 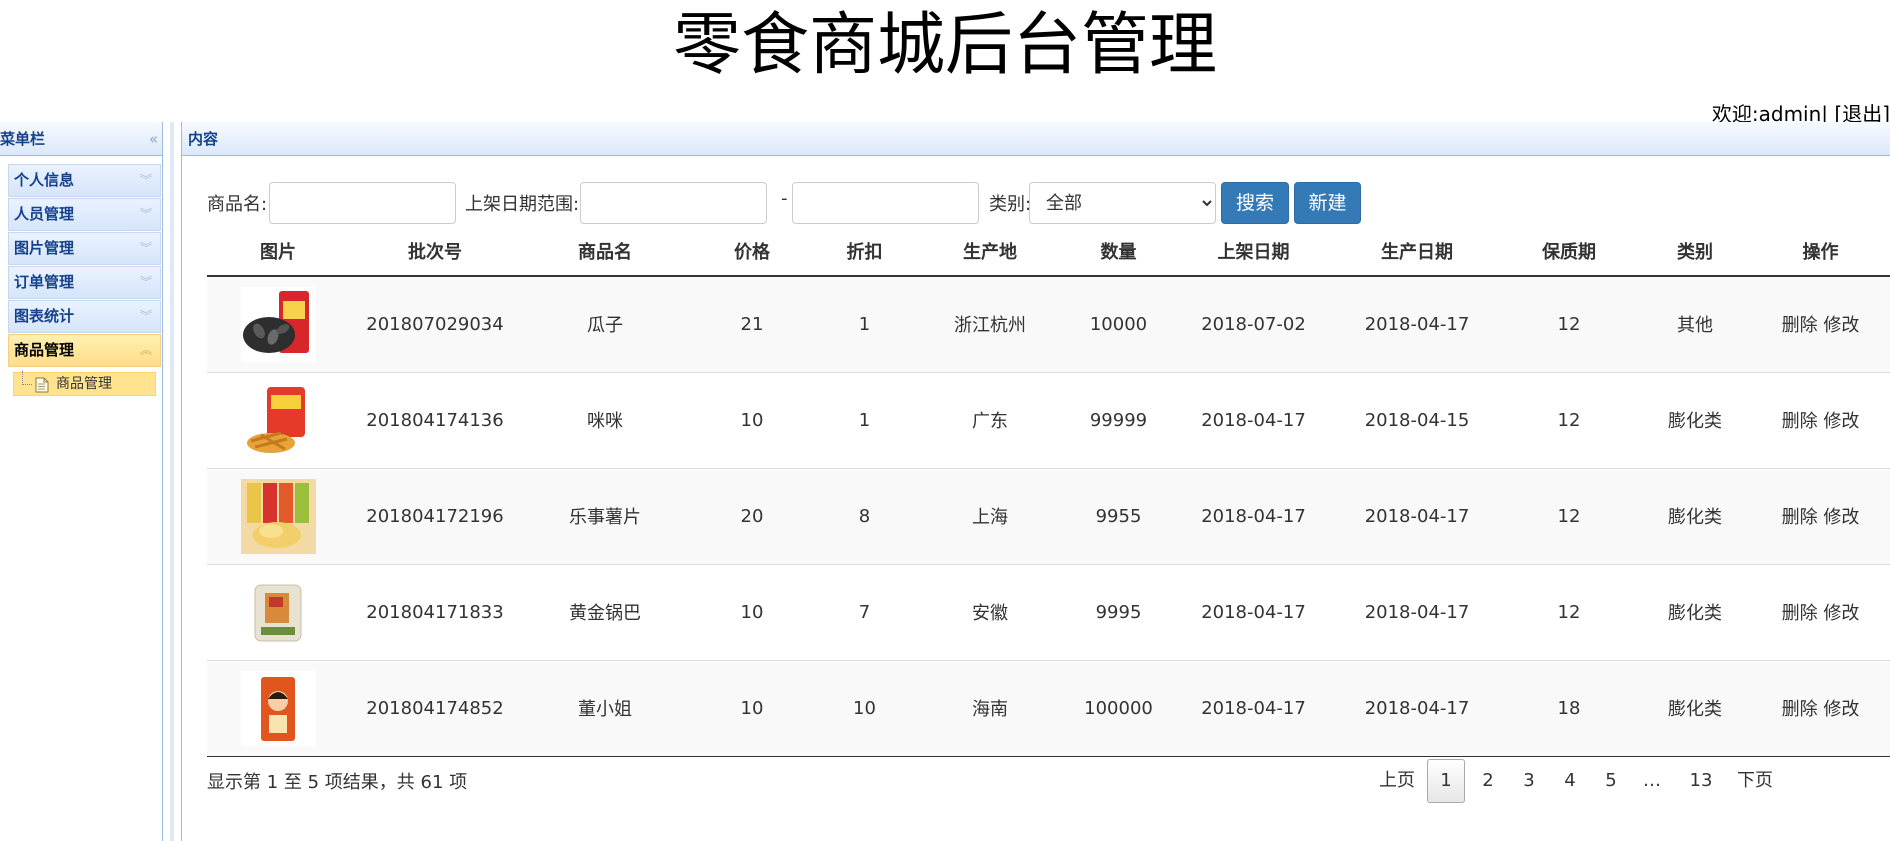 What do you see at coordinates (1036, 139) in the screenshot?
I see `content-panel-header: 内容` at bounding box center [1036, 139].